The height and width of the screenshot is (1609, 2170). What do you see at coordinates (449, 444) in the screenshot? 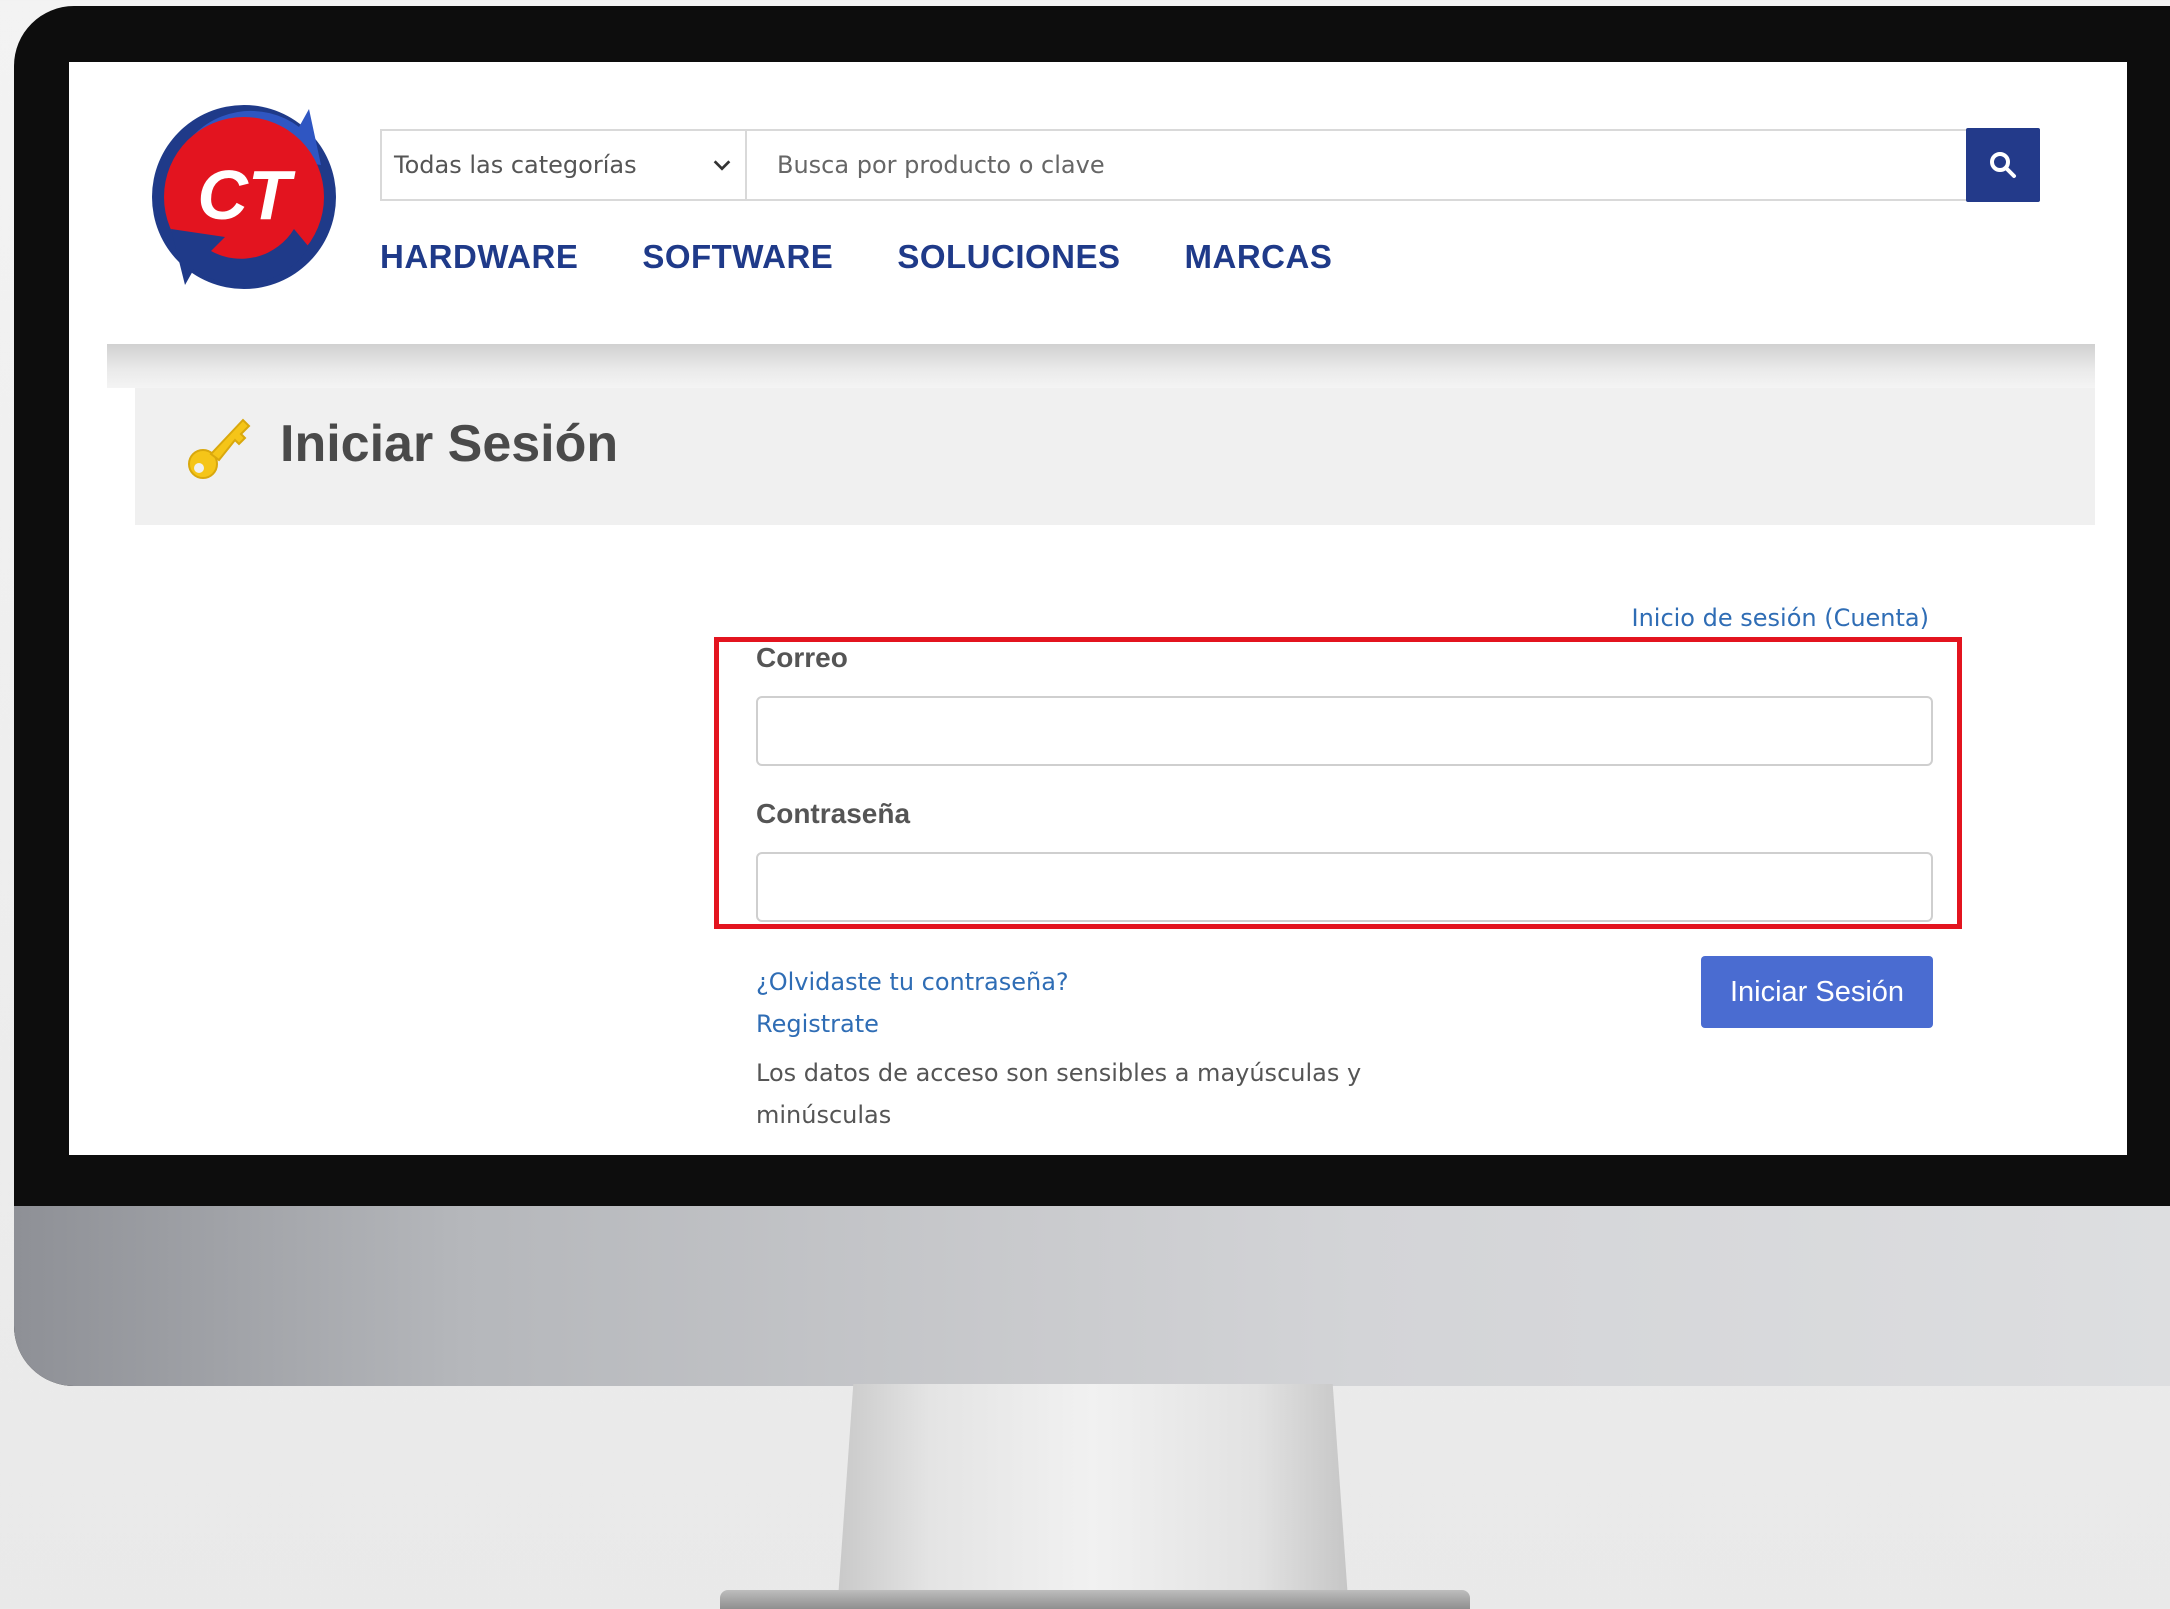
I see `page-title: Iniciar Sesión` at bounding box center [449, 444].